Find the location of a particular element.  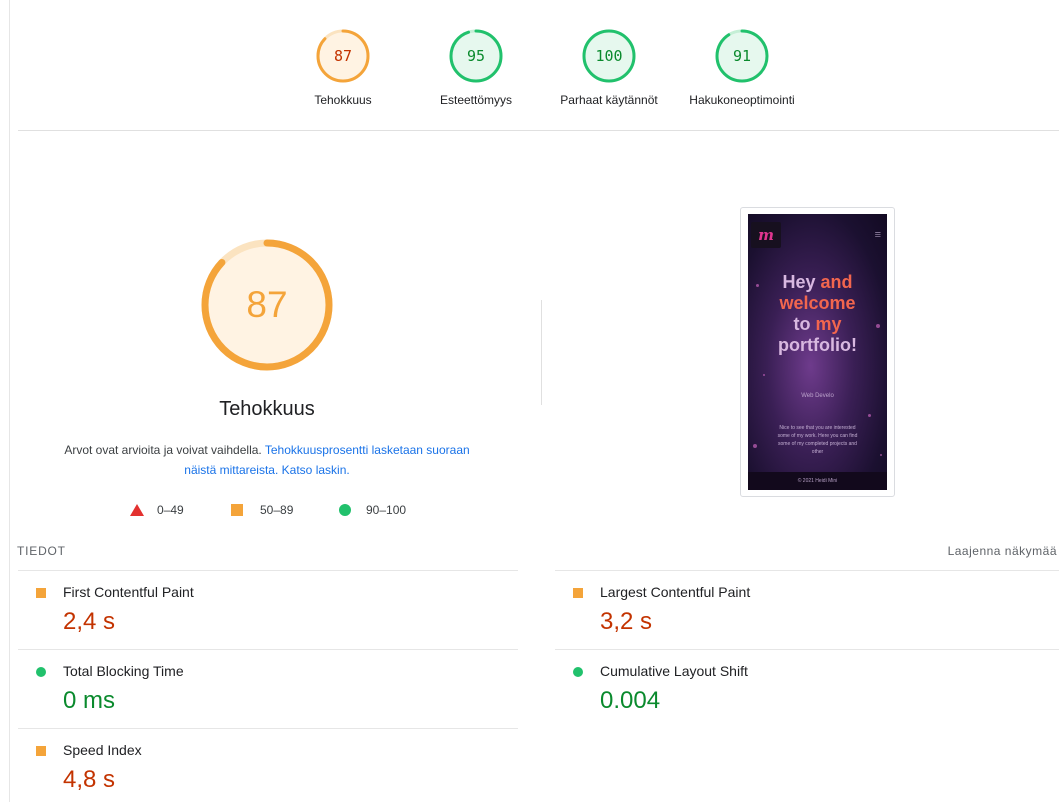

metric-fcp: First Contentful Paint 2,4 s is located at coordinates (268, 610).